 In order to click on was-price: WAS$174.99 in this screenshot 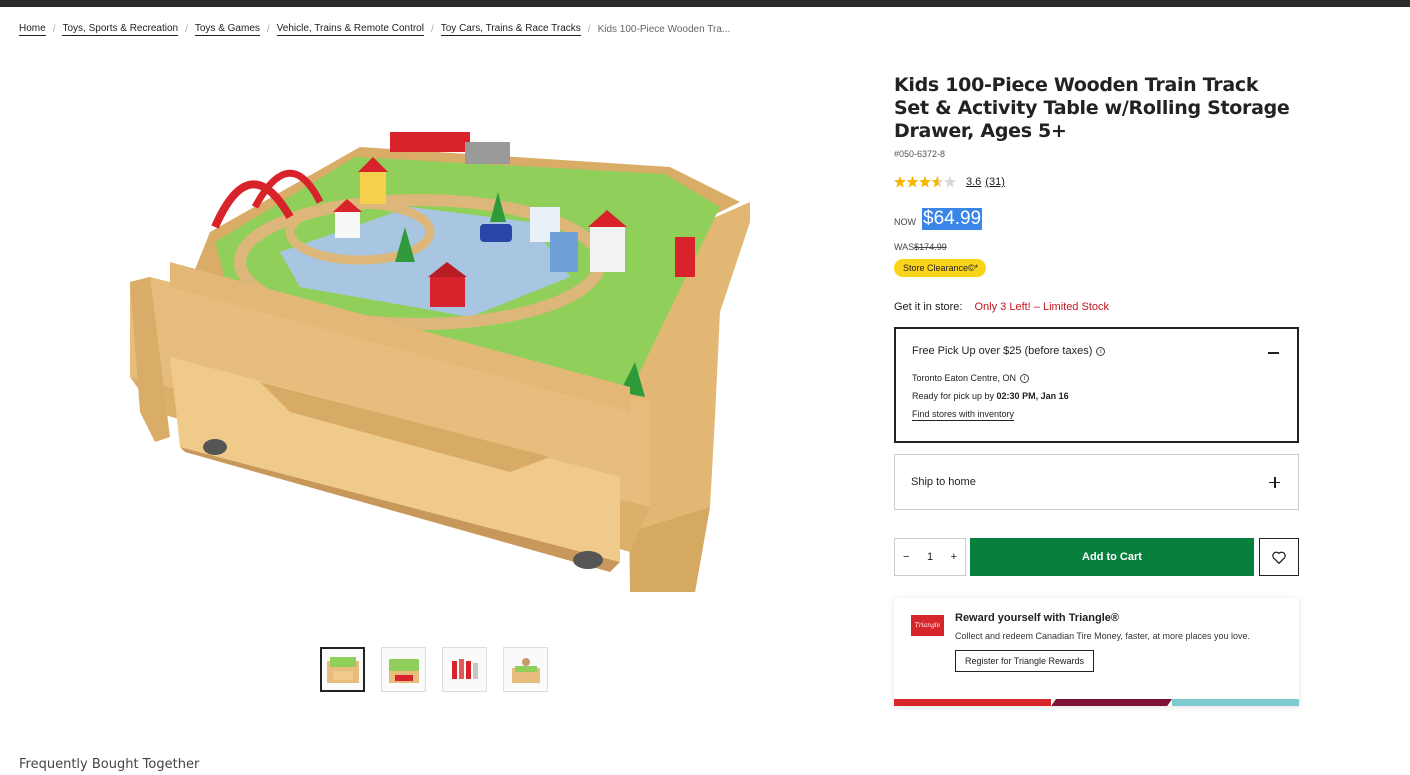, I will do `click(1096, 247)`.